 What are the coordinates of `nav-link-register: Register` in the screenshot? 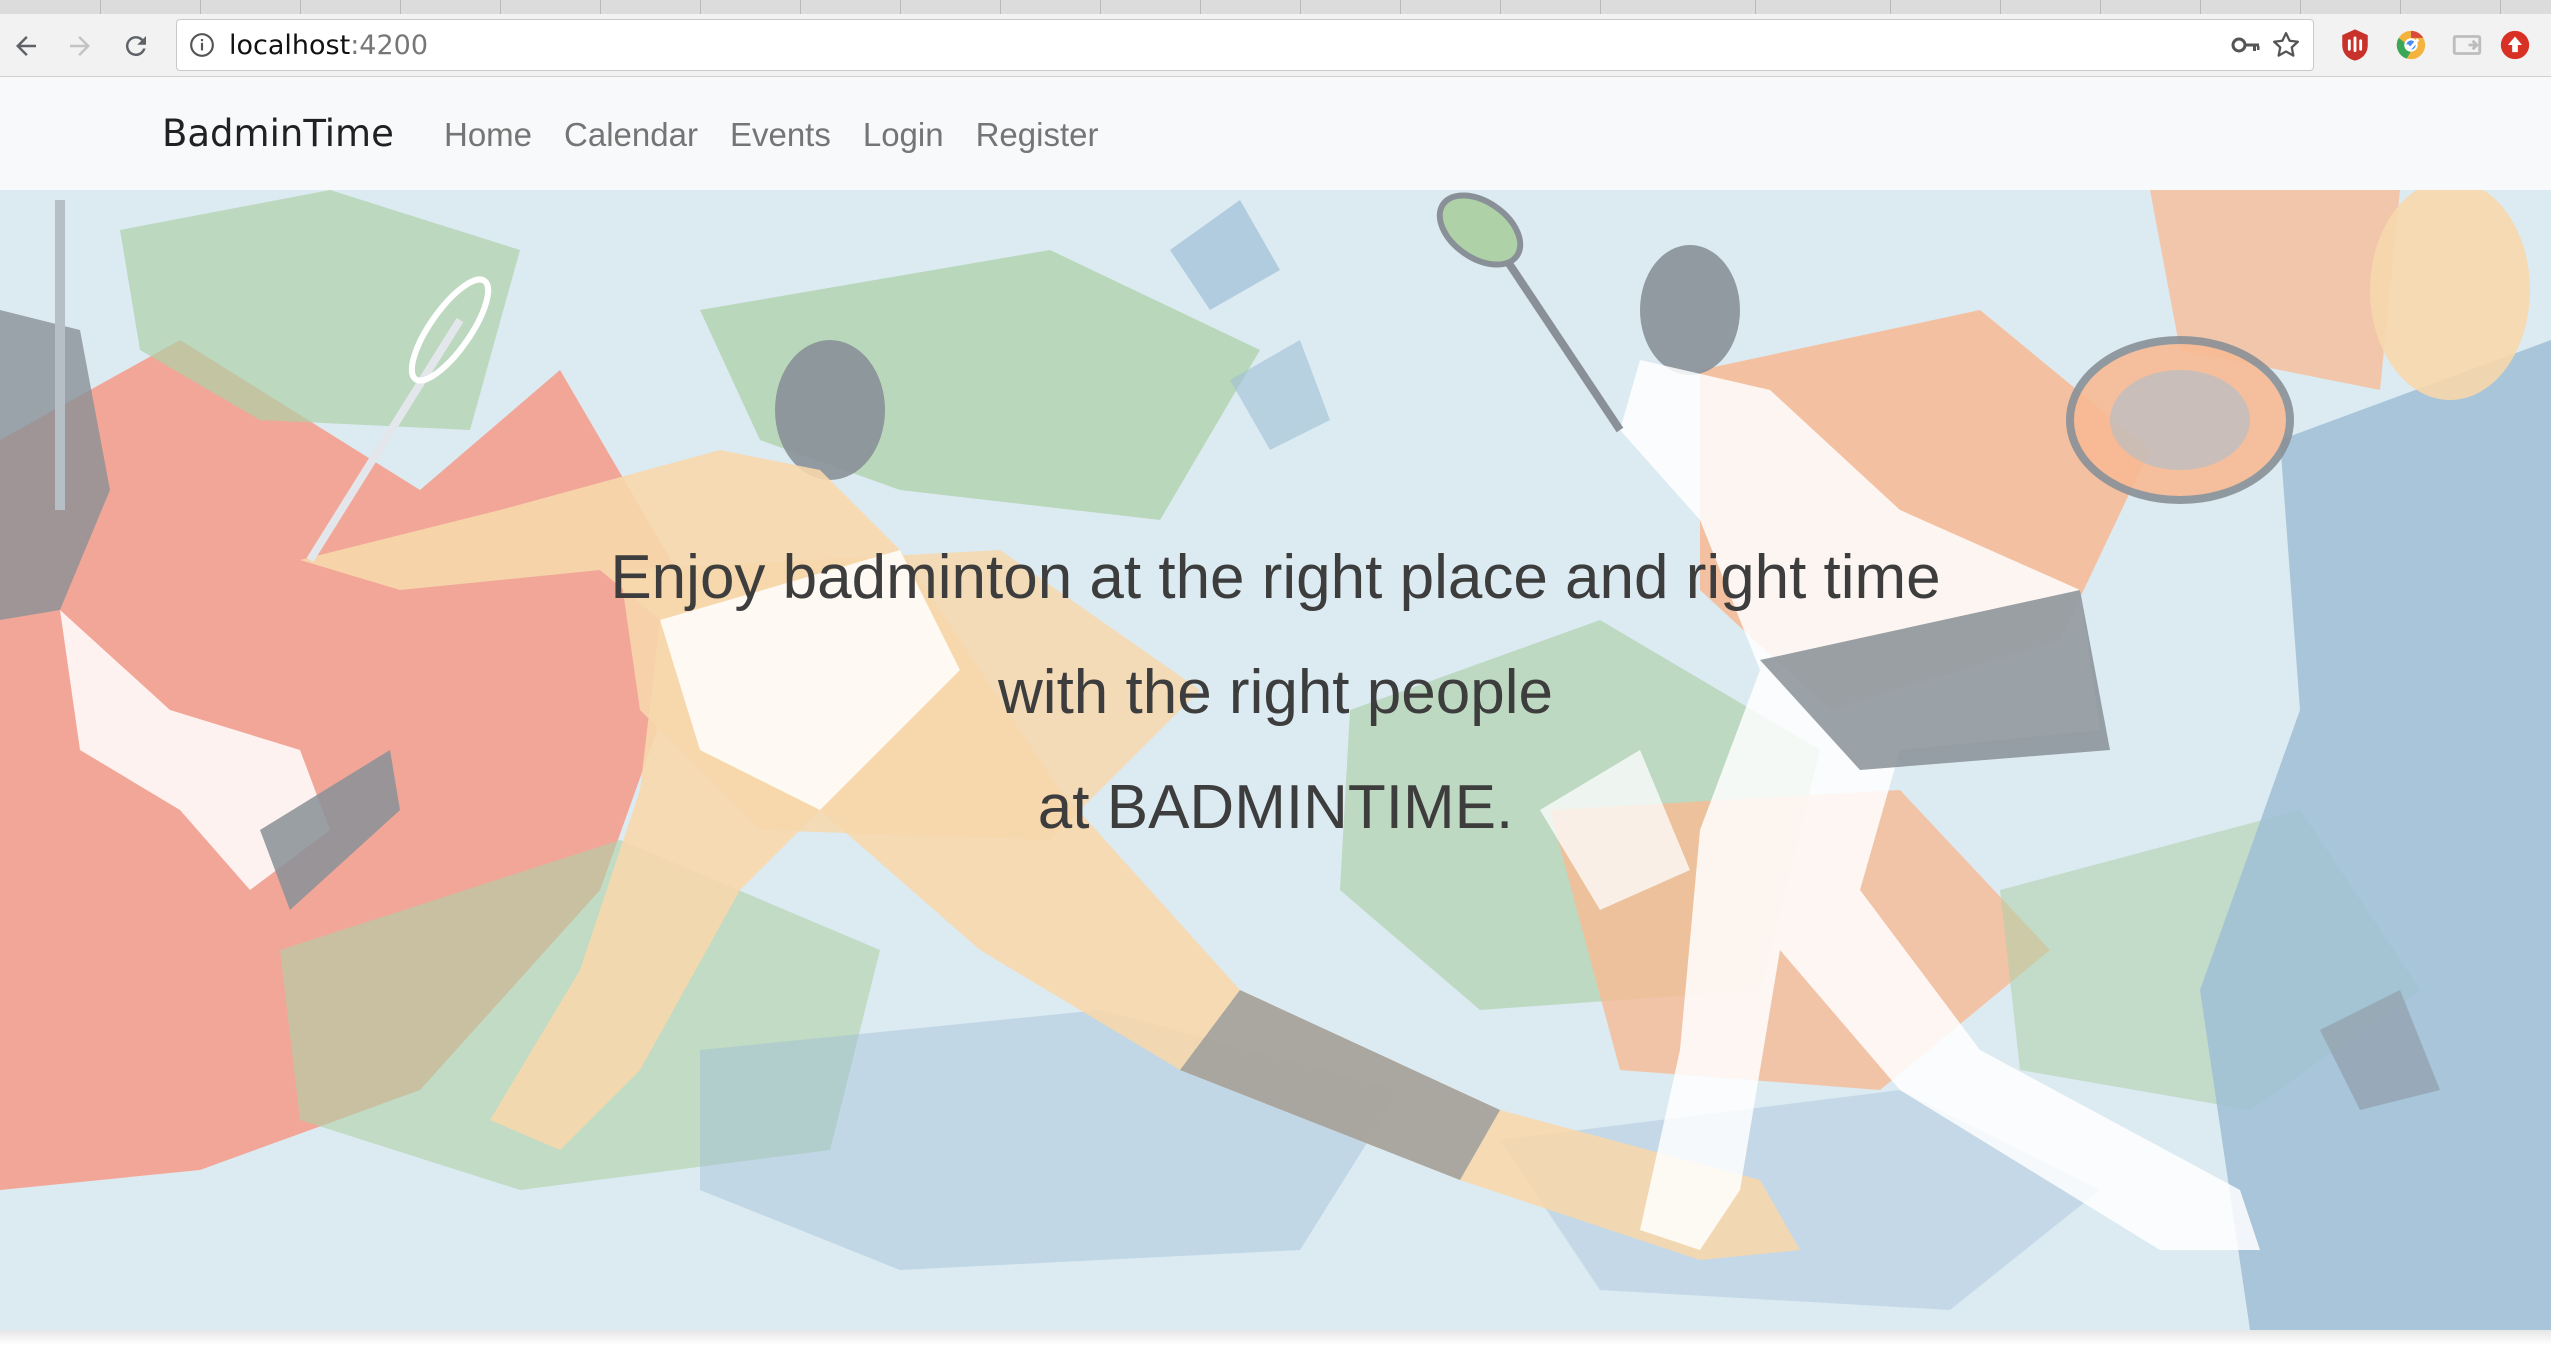 It's located at (1037, 135).